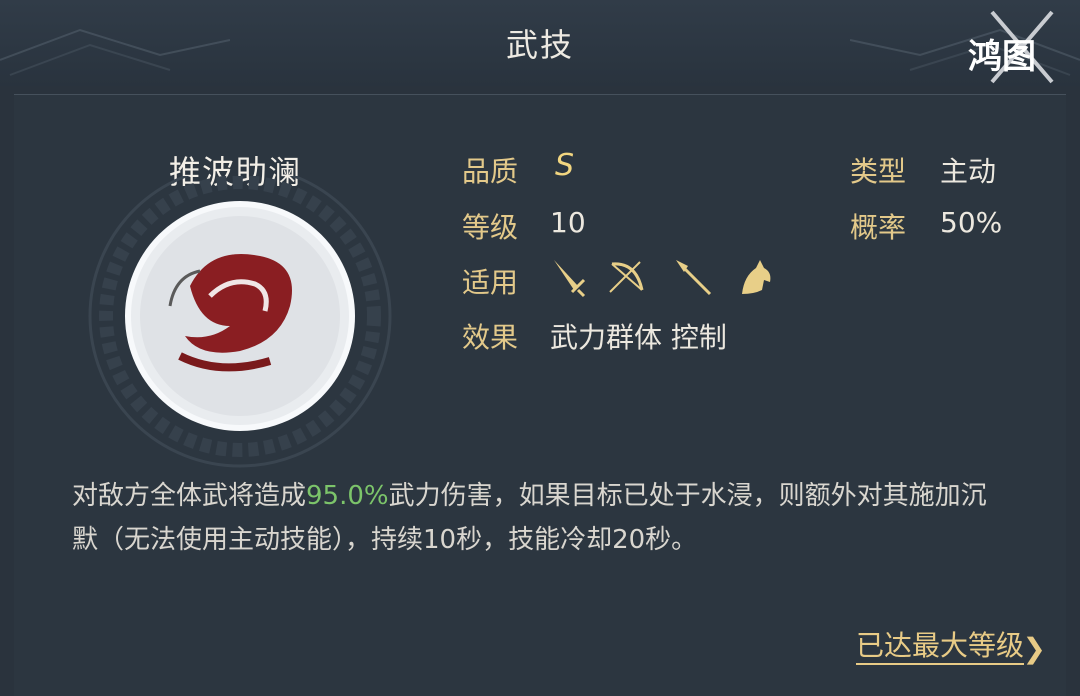 This screenshot has height=696, width=1080. What do you see at coordinates (971, 222) in the screenshot?
I see `chance-value: 50%` at bounding box center [971, 222].